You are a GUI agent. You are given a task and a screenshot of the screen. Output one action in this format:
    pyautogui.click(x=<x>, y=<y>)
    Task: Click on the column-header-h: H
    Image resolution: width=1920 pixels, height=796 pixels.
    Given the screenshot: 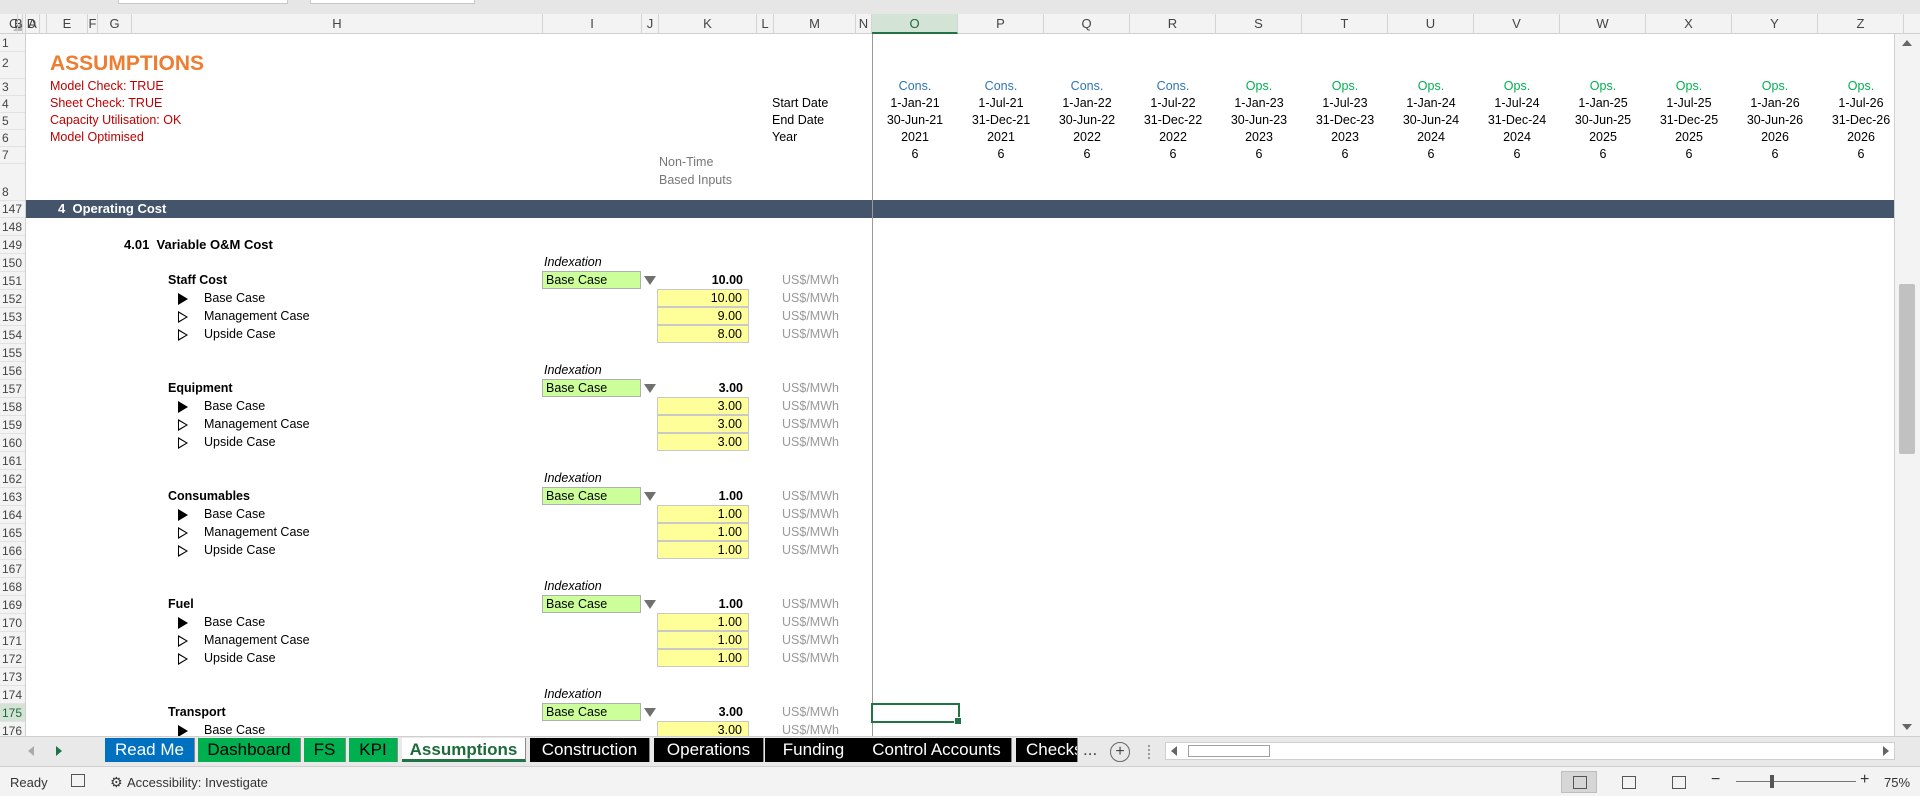 What is the action you would take?
    pyautogui.click(x=337, y=24)
    